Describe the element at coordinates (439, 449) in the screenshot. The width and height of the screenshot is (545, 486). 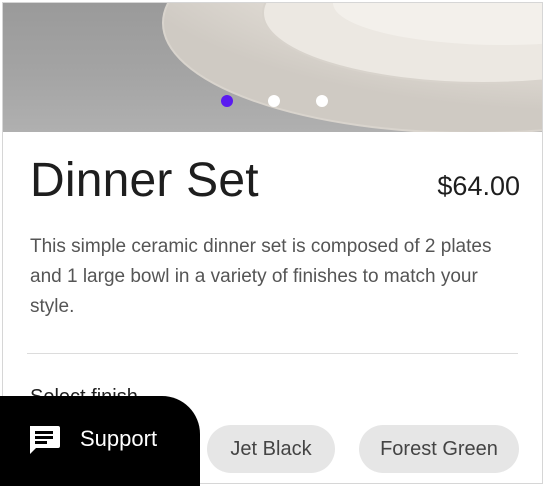
I see `finish-chip-forest-green: Forest Green` at that location.